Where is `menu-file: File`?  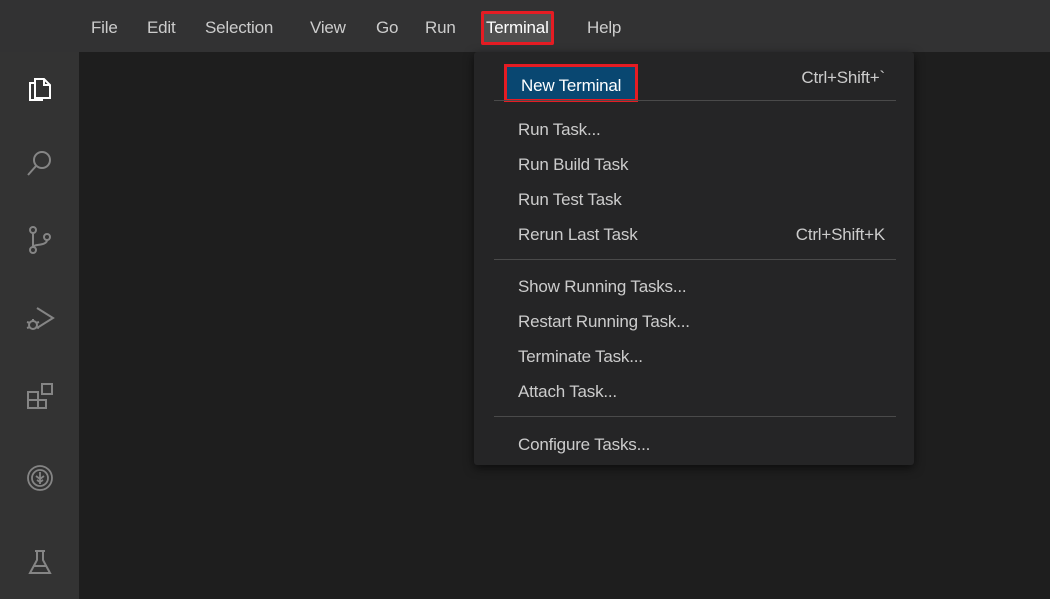 menu-file: File is located at coordinates (104, 28).